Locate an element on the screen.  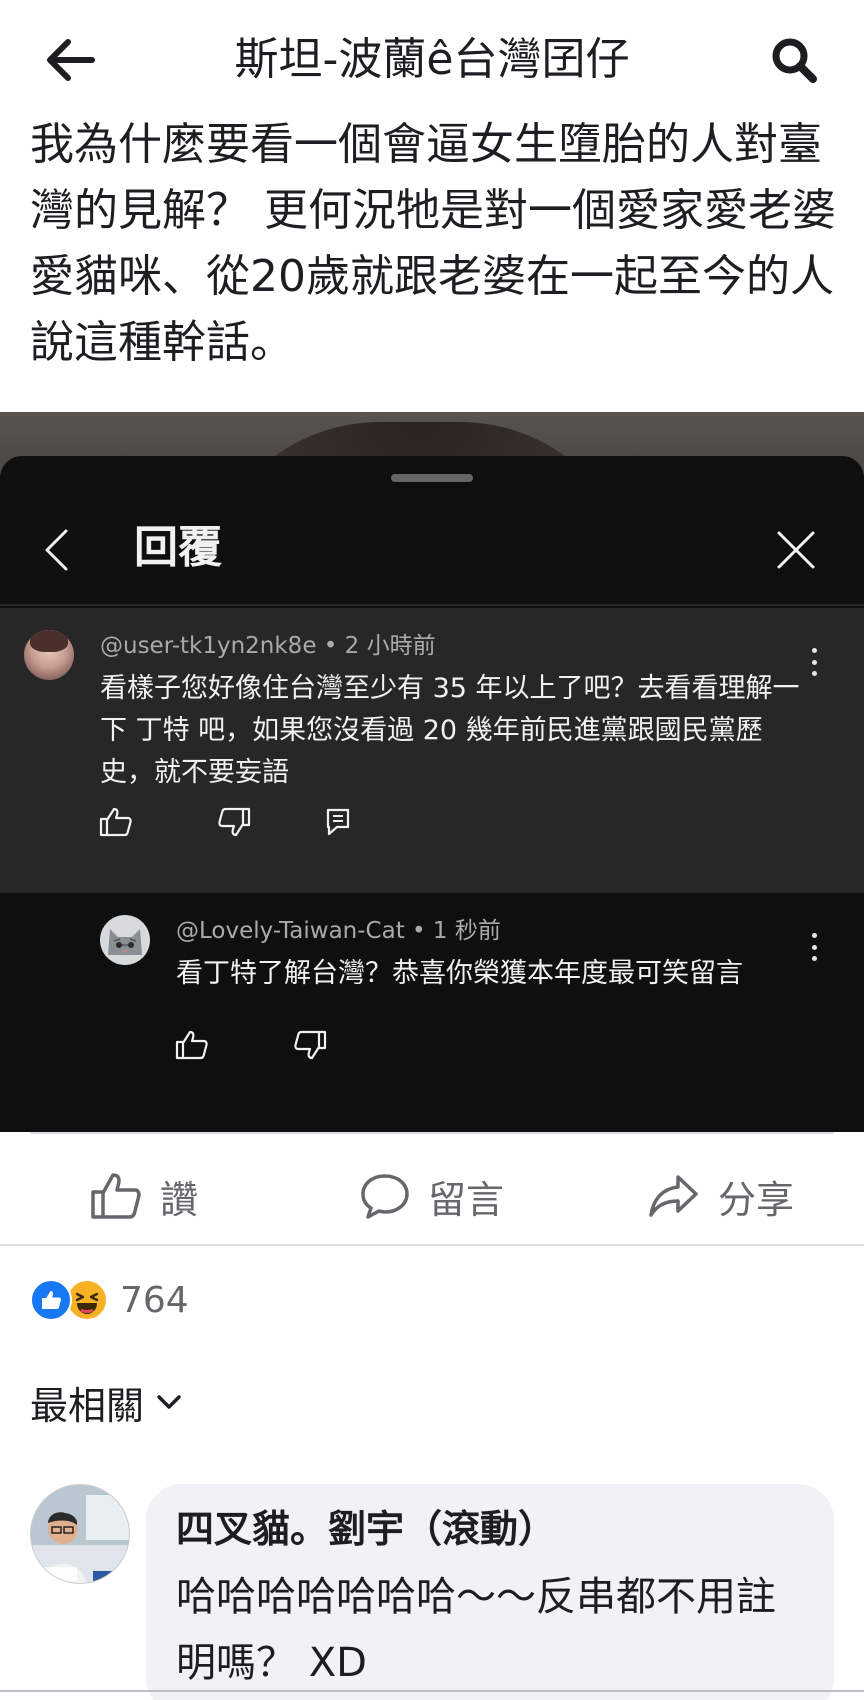
comment-more-button is located at coordinates (814, 662).